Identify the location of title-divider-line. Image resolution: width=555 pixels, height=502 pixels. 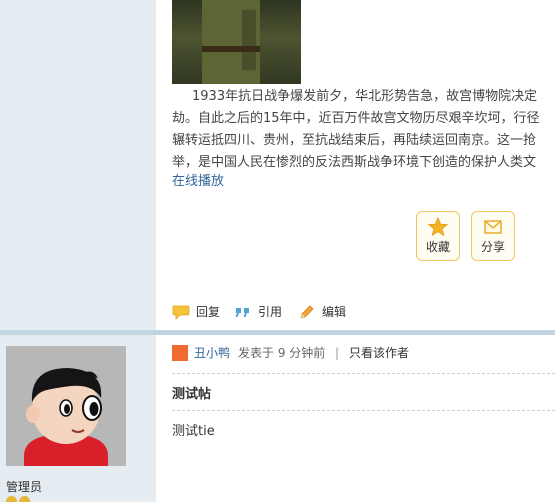
(363, 410).